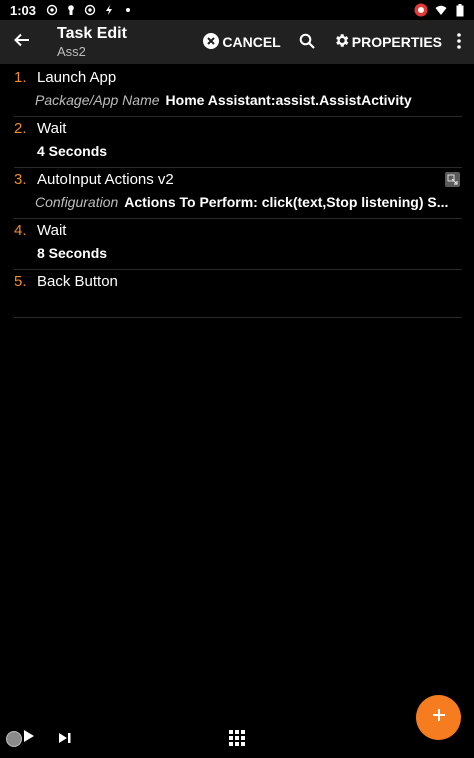  What do you see at coordinates (238, 244) in the screenshot?
I see `action-row-wait-2: 4. Wait 8 Seconds` at bounding box center [238, 244].